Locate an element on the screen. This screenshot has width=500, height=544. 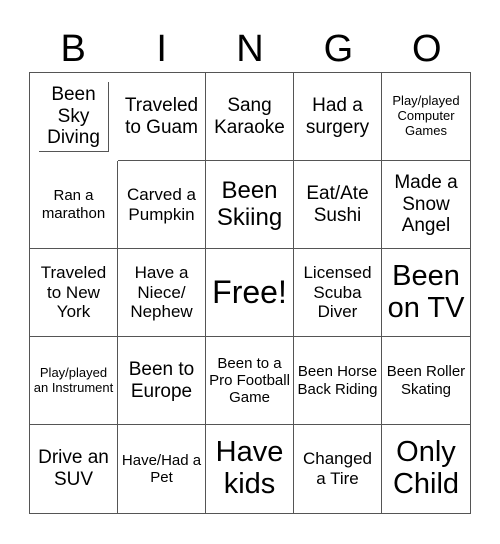
bingo-cell: Have a Niece/ Nephew is located at coordinates (162, 293).